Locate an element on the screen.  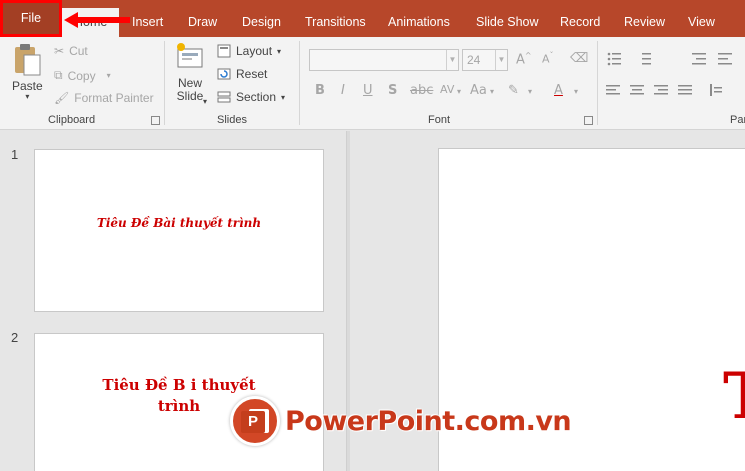
clipboard-group-label: Clipboard is located at coordinates (72, 120).